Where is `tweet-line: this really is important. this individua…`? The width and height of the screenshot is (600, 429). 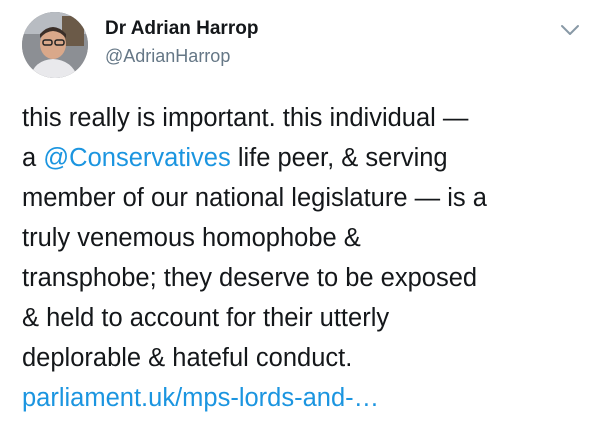 tweet-line: this really is important. this individua… is located at coordinates (245, 118).